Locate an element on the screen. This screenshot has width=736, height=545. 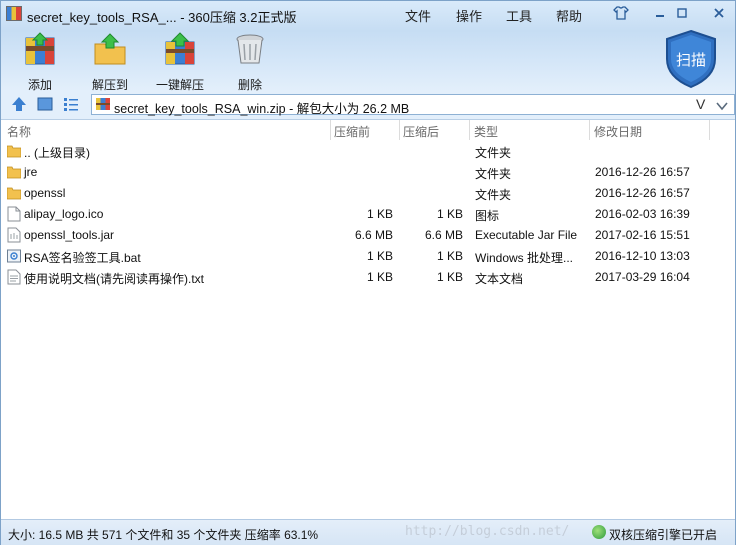
file-size-before: 6.6 MB is located at coordinates (373, 235).